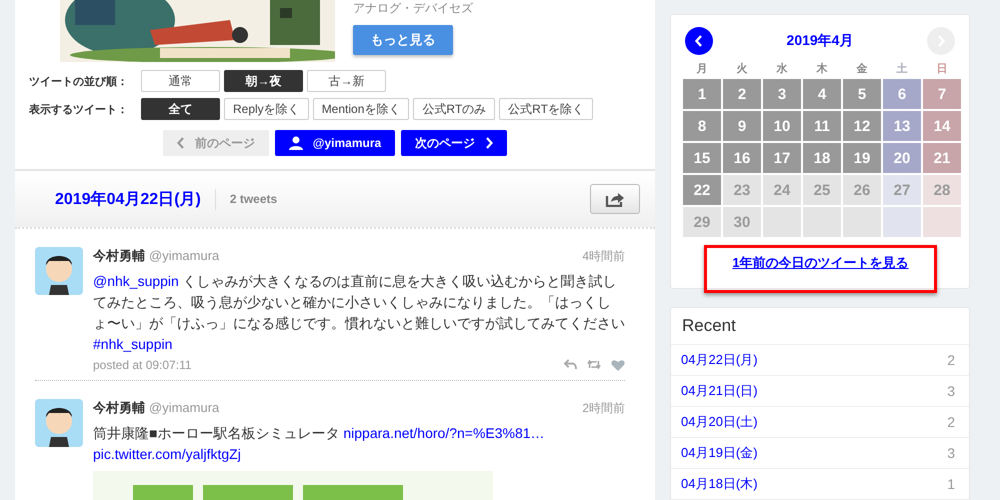 This screenshot has height=500, width=1000. Describe the element at coordinates (782, 190) in the screenshot. I see `calendar-day: 24` at that location.